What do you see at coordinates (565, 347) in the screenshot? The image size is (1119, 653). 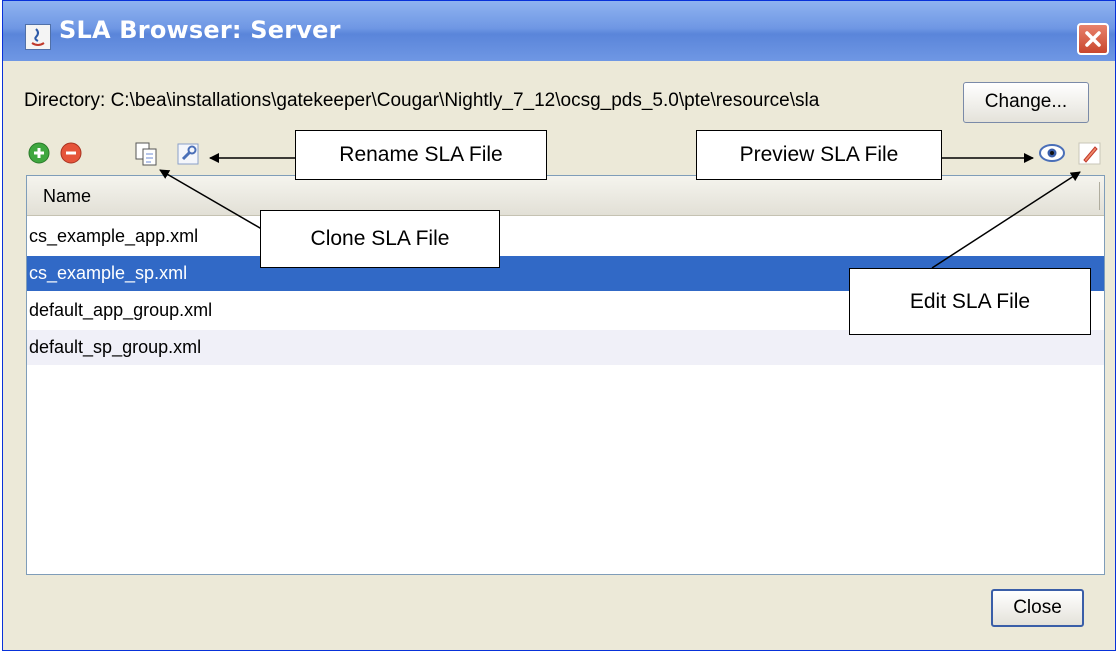 I see `table-row: default_sp_group.xml` at bounding box center [565, 347].